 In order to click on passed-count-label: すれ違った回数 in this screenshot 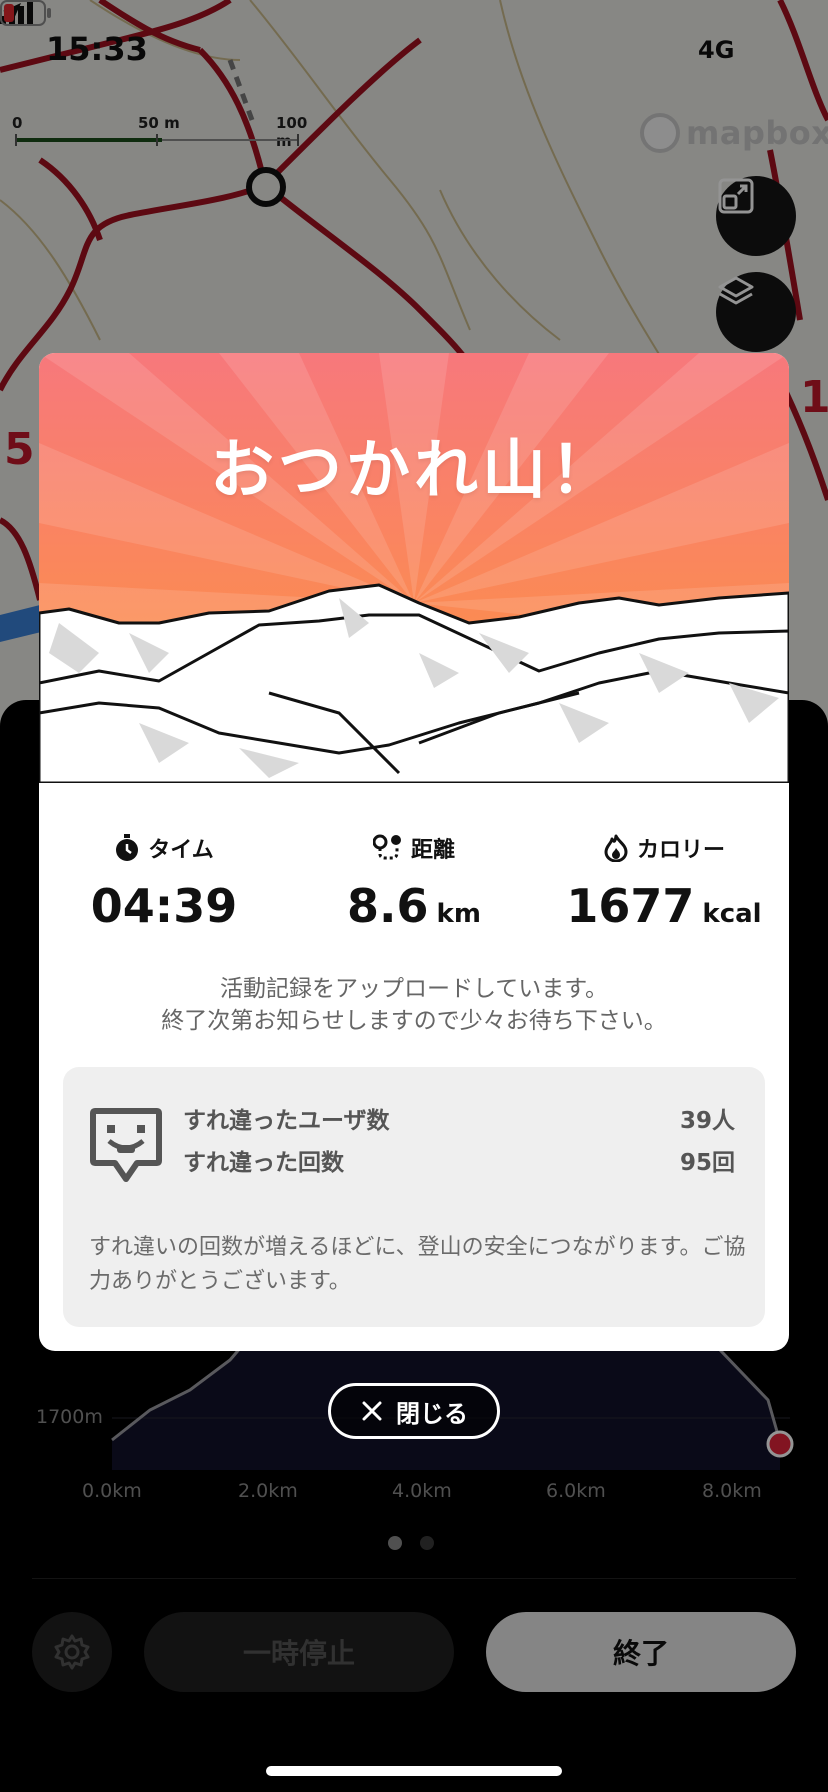, I will do `click(263, 1163)`.